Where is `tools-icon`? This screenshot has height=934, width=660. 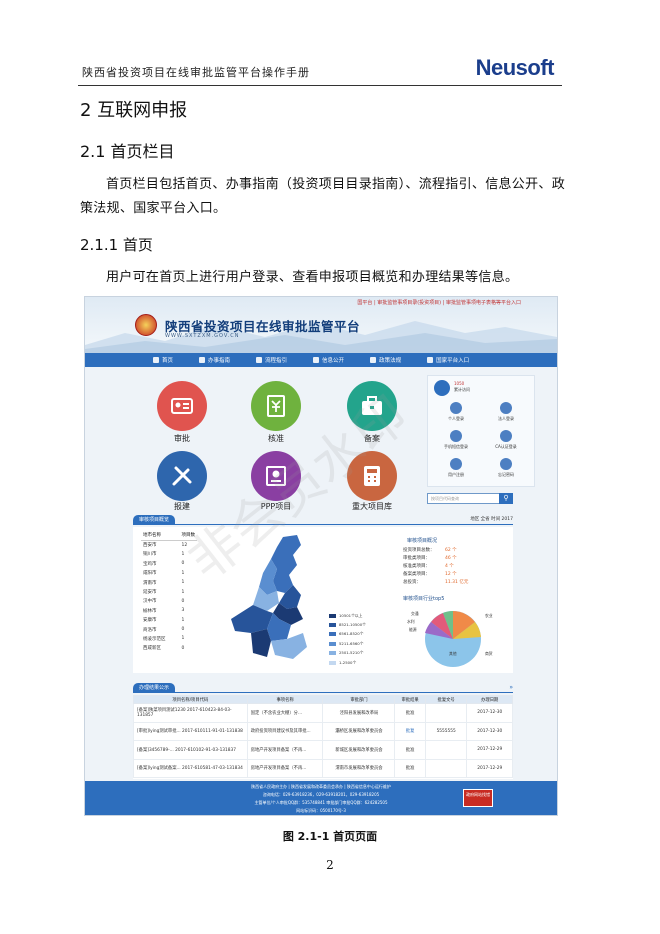 tools-icon is located at coordinates (182, 476).